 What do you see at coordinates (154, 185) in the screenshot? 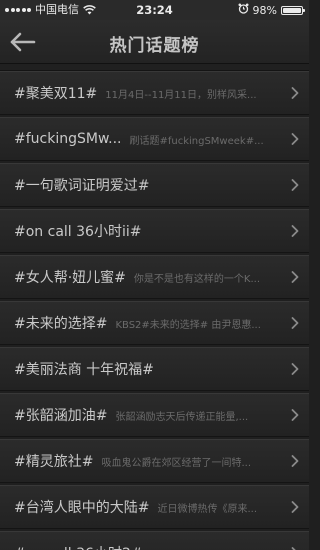
I see `topic-row: #一句歌词证明爱过#` at bounding box center [154, 185].